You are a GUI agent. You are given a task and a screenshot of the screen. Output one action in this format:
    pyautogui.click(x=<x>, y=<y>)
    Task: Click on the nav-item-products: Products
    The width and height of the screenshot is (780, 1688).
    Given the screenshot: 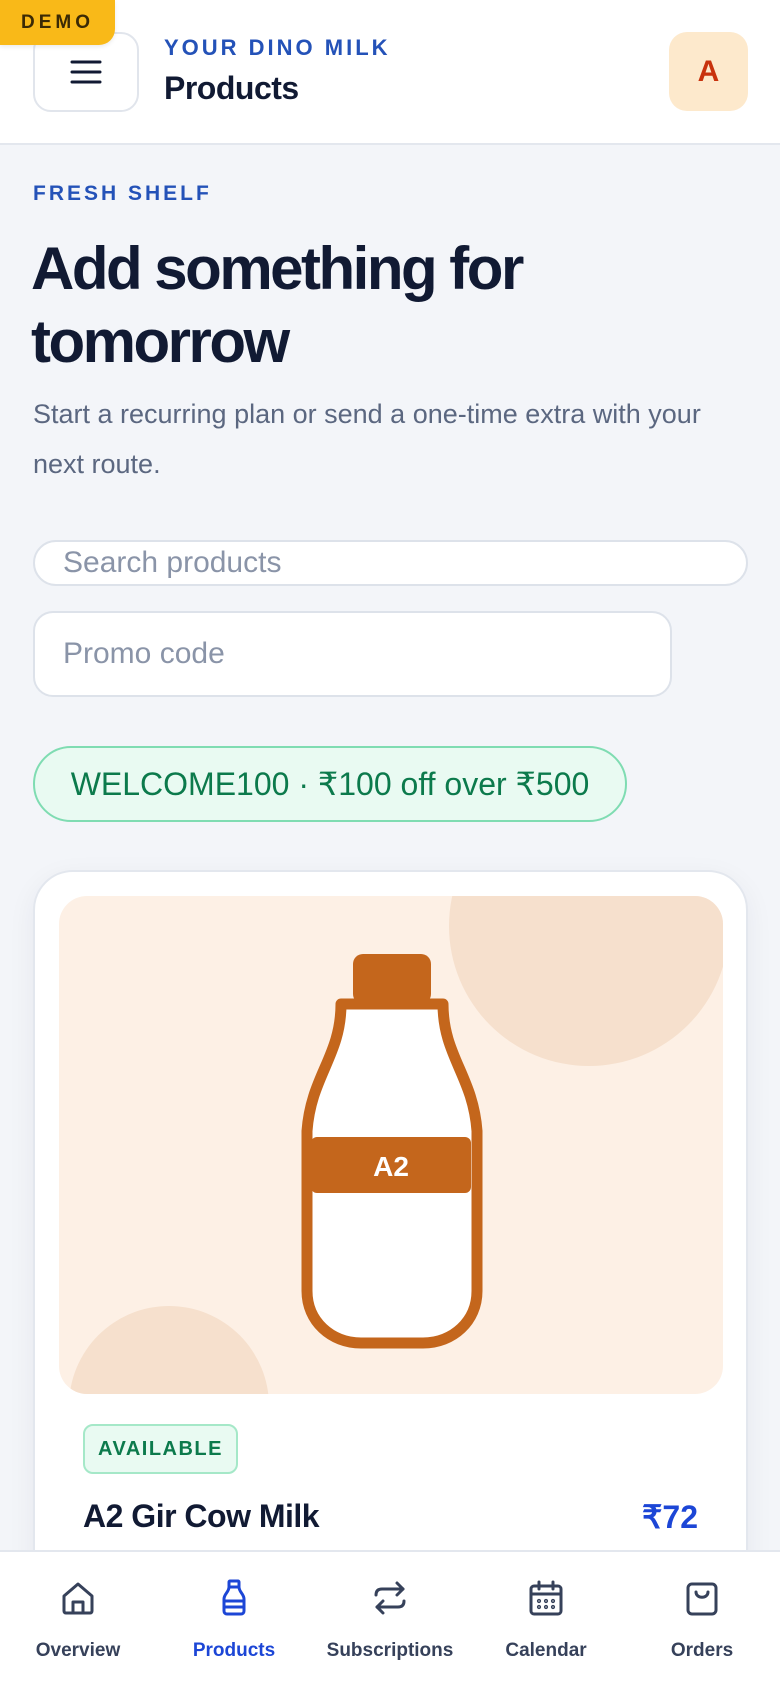 What is the action you would take?
    pyautogui.click(x=234, y=1620)
    